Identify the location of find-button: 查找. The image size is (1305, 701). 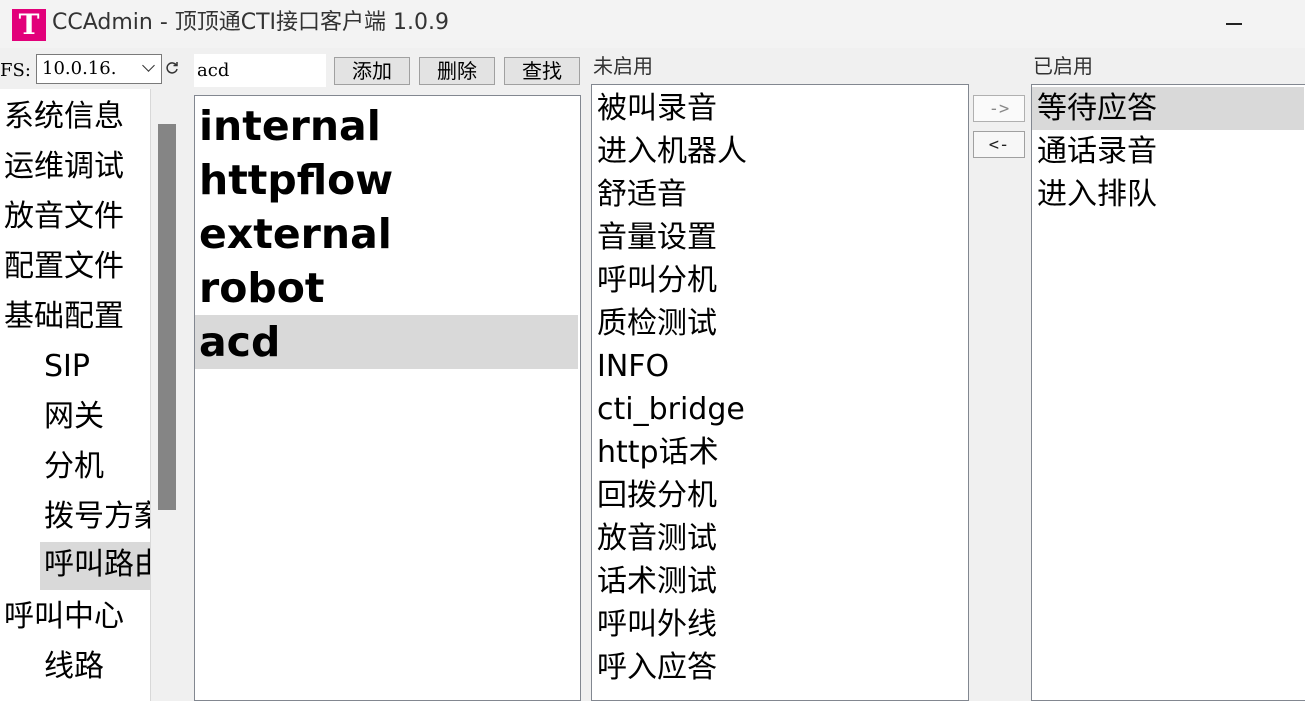
(542, 71).